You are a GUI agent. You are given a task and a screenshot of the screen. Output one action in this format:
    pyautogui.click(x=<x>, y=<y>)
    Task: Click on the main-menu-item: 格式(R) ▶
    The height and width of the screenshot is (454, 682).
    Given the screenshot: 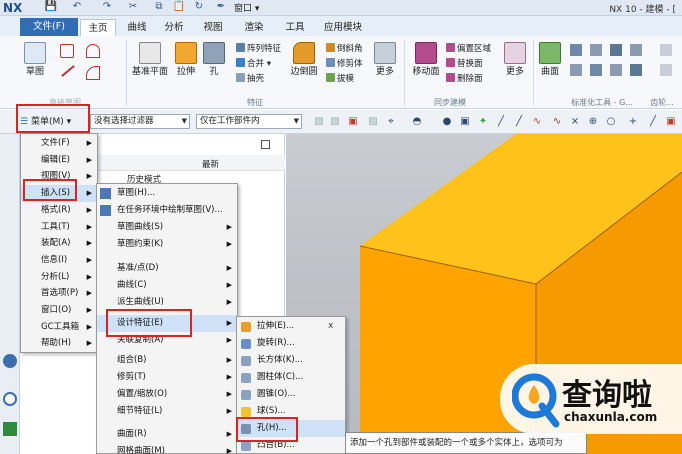 What is the action you would take?
    pyautogui.click(x=59, y=210)
    